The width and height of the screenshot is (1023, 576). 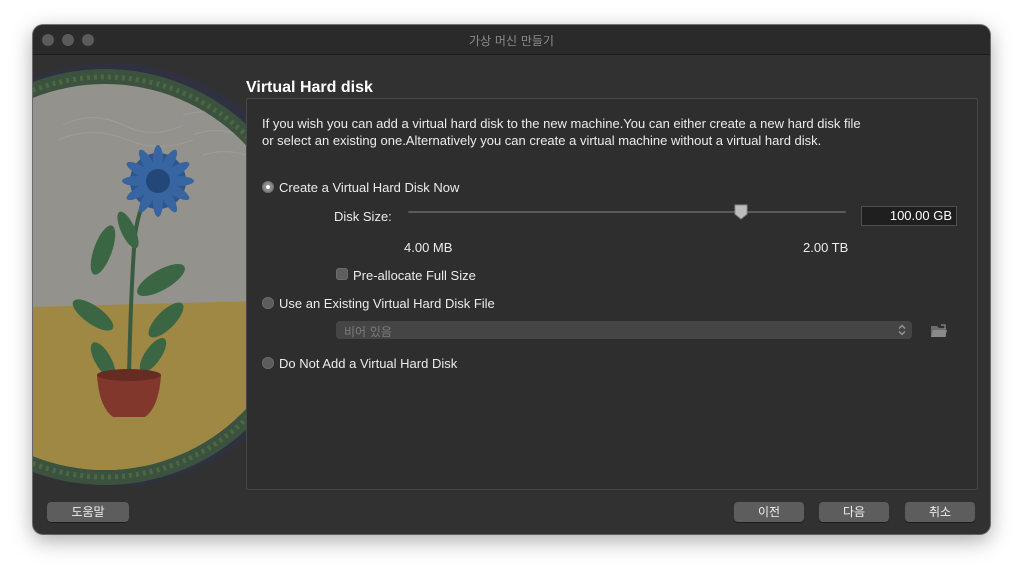 What do you see at coordinates (741, 212) in the screenshot?
I see `slider-thumb-icon` at bounding box center [741, 212].